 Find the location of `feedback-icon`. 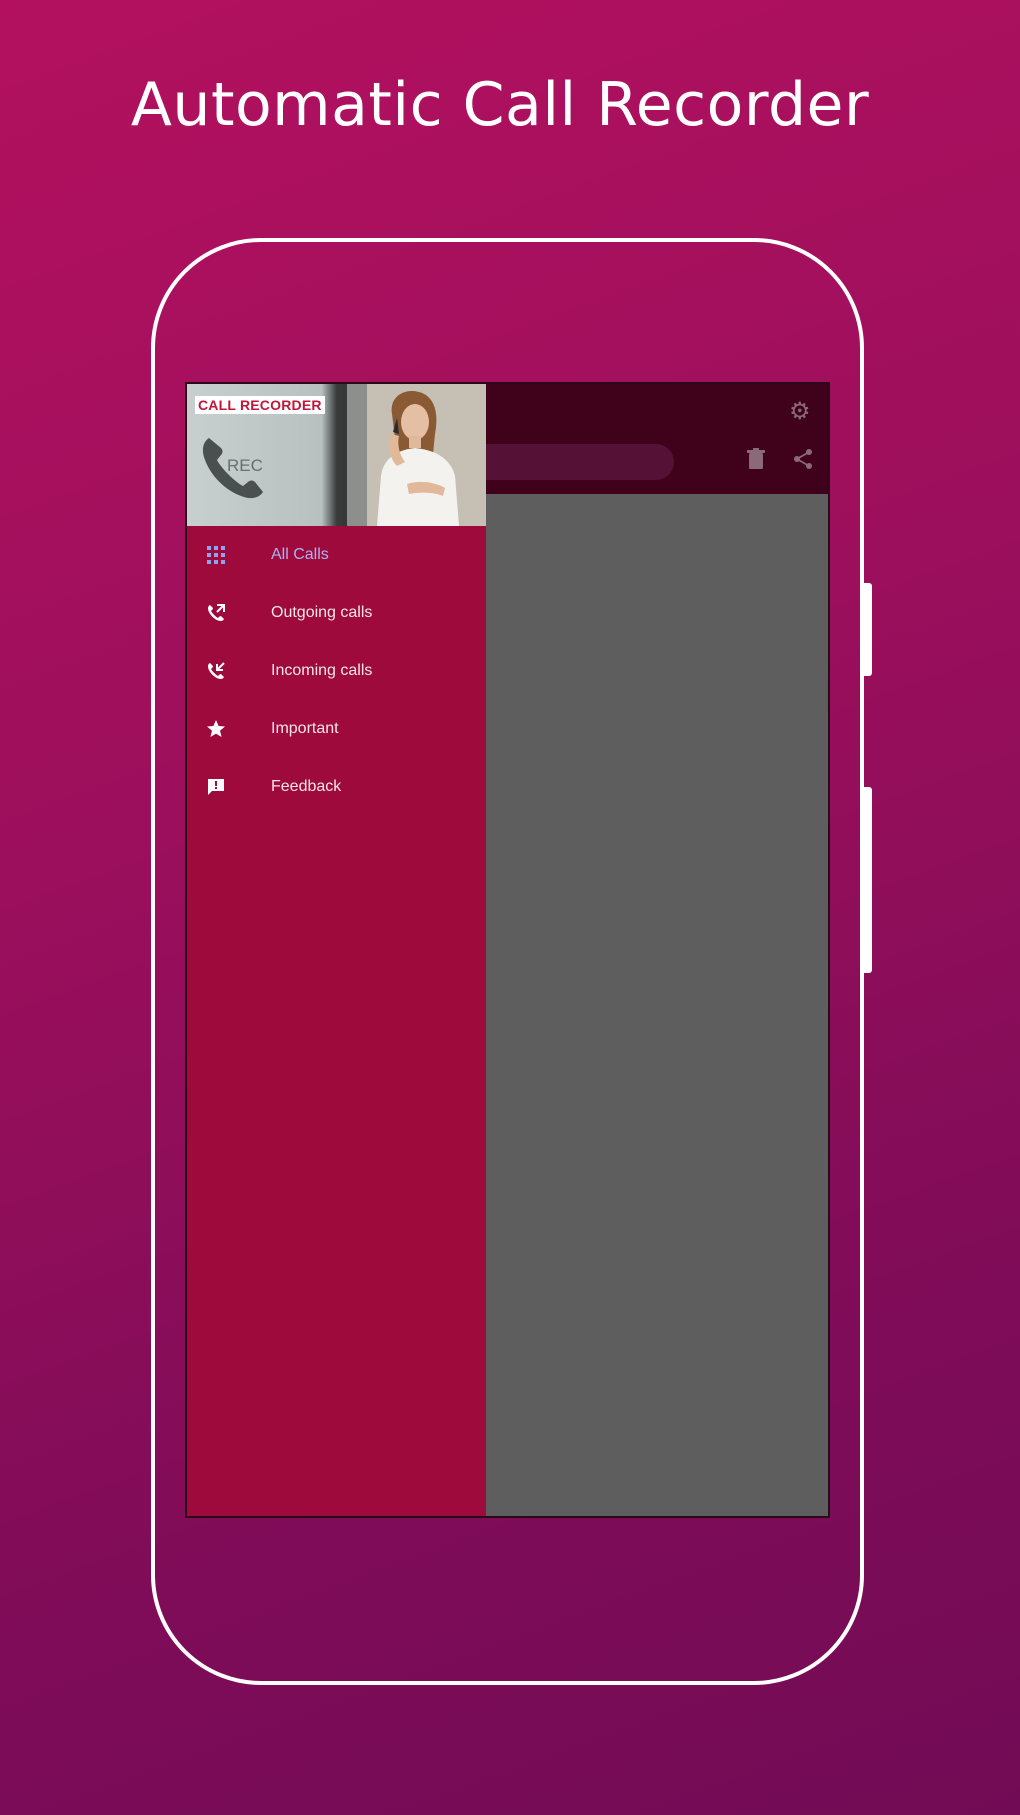

feedback-icon is located at coordinates (216, 787).